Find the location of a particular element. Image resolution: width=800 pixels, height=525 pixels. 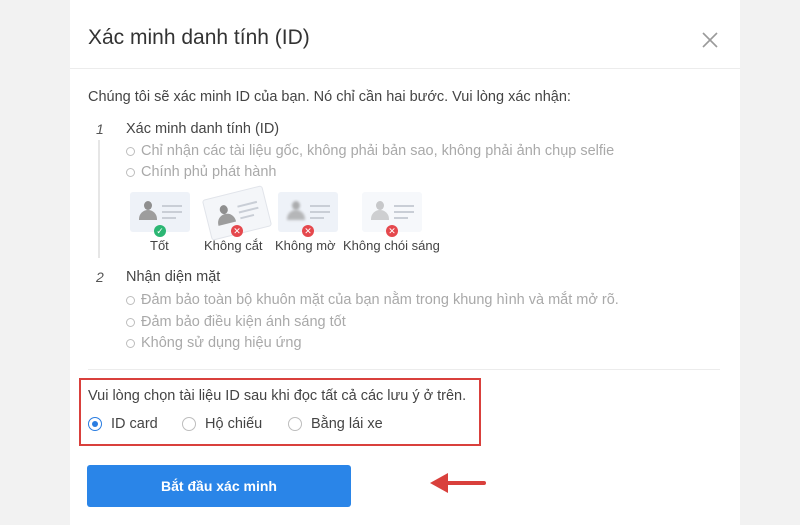

close-icon is located at coordinates (710, 40).